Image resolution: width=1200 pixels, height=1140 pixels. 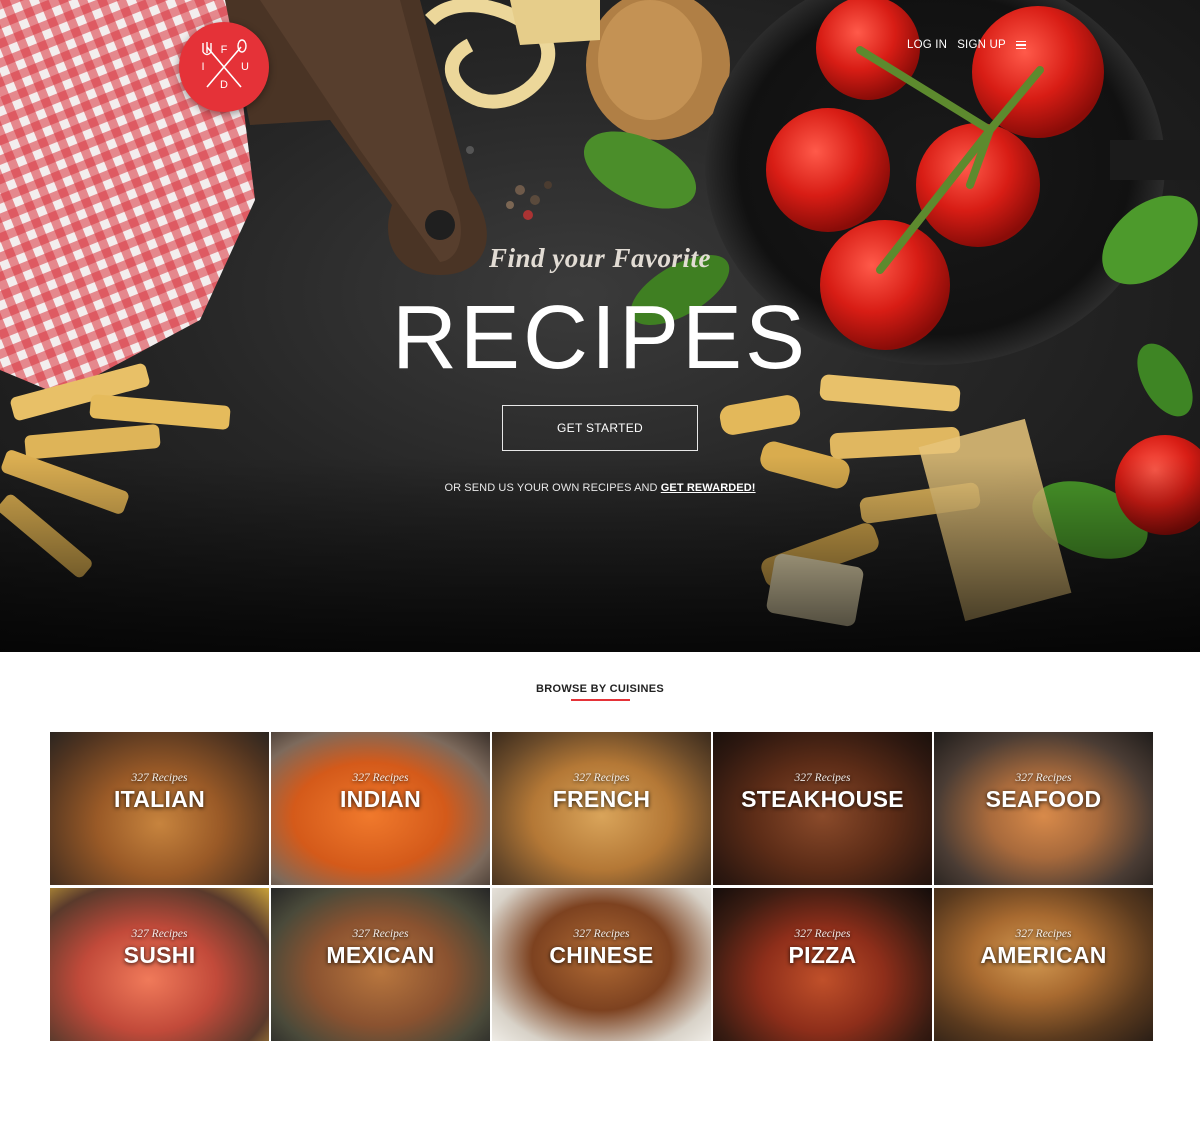 I want to click on cuisine-tile-seafood: 327 Recipes SEAFOOD, so click(x=1043, y=808).